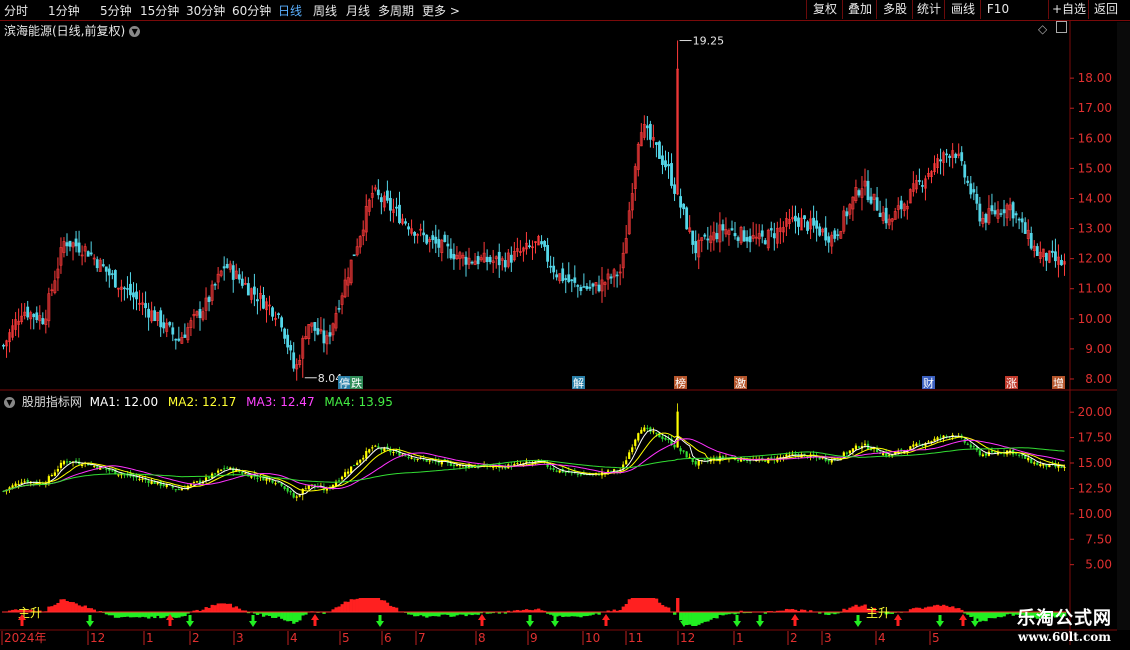 The width and height of the screenshot is (1130, 650). What do you see at coordinates (894, 9) in the screenshot?
I see `btn-multi-stock: 多股` at bounding box center [894, 9].